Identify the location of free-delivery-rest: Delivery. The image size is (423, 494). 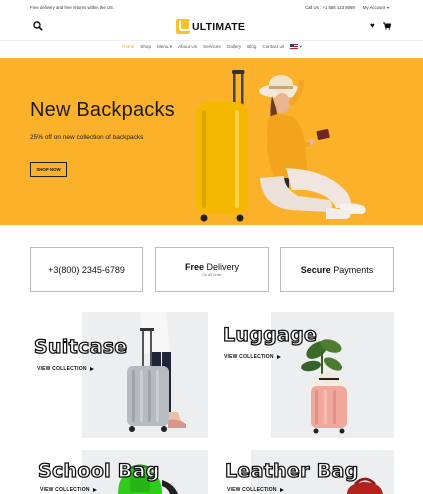
(222, 267).